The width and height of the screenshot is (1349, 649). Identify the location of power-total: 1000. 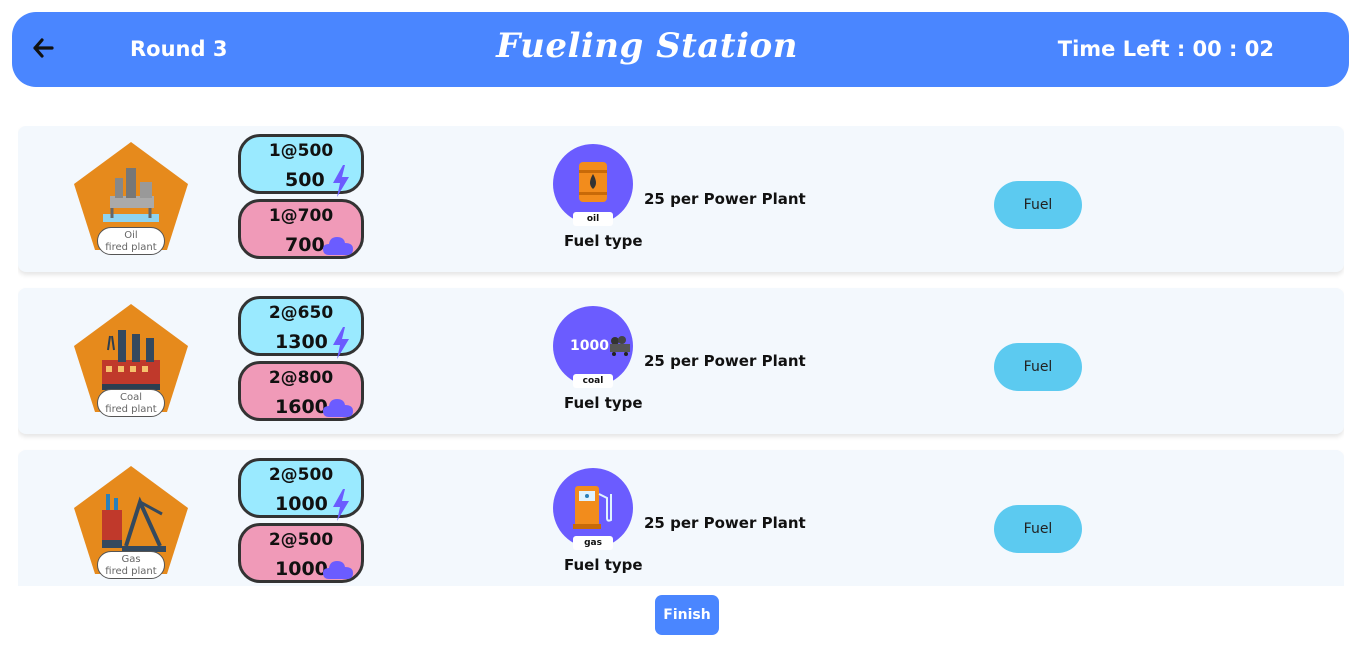
(301, 504).